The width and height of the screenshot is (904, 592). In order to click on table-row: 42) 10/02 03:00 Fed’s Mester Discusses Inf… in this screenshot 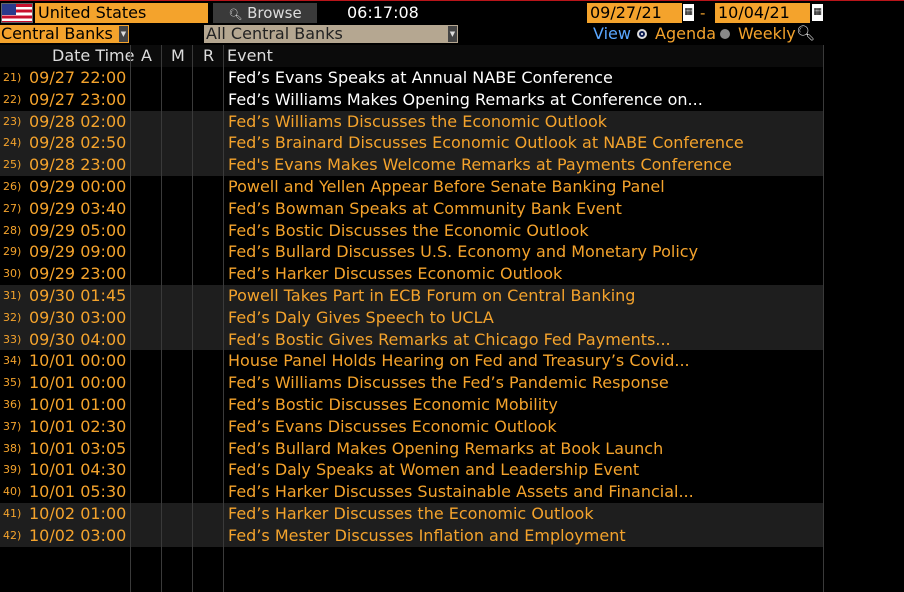, I will do `click(412, 535)`.